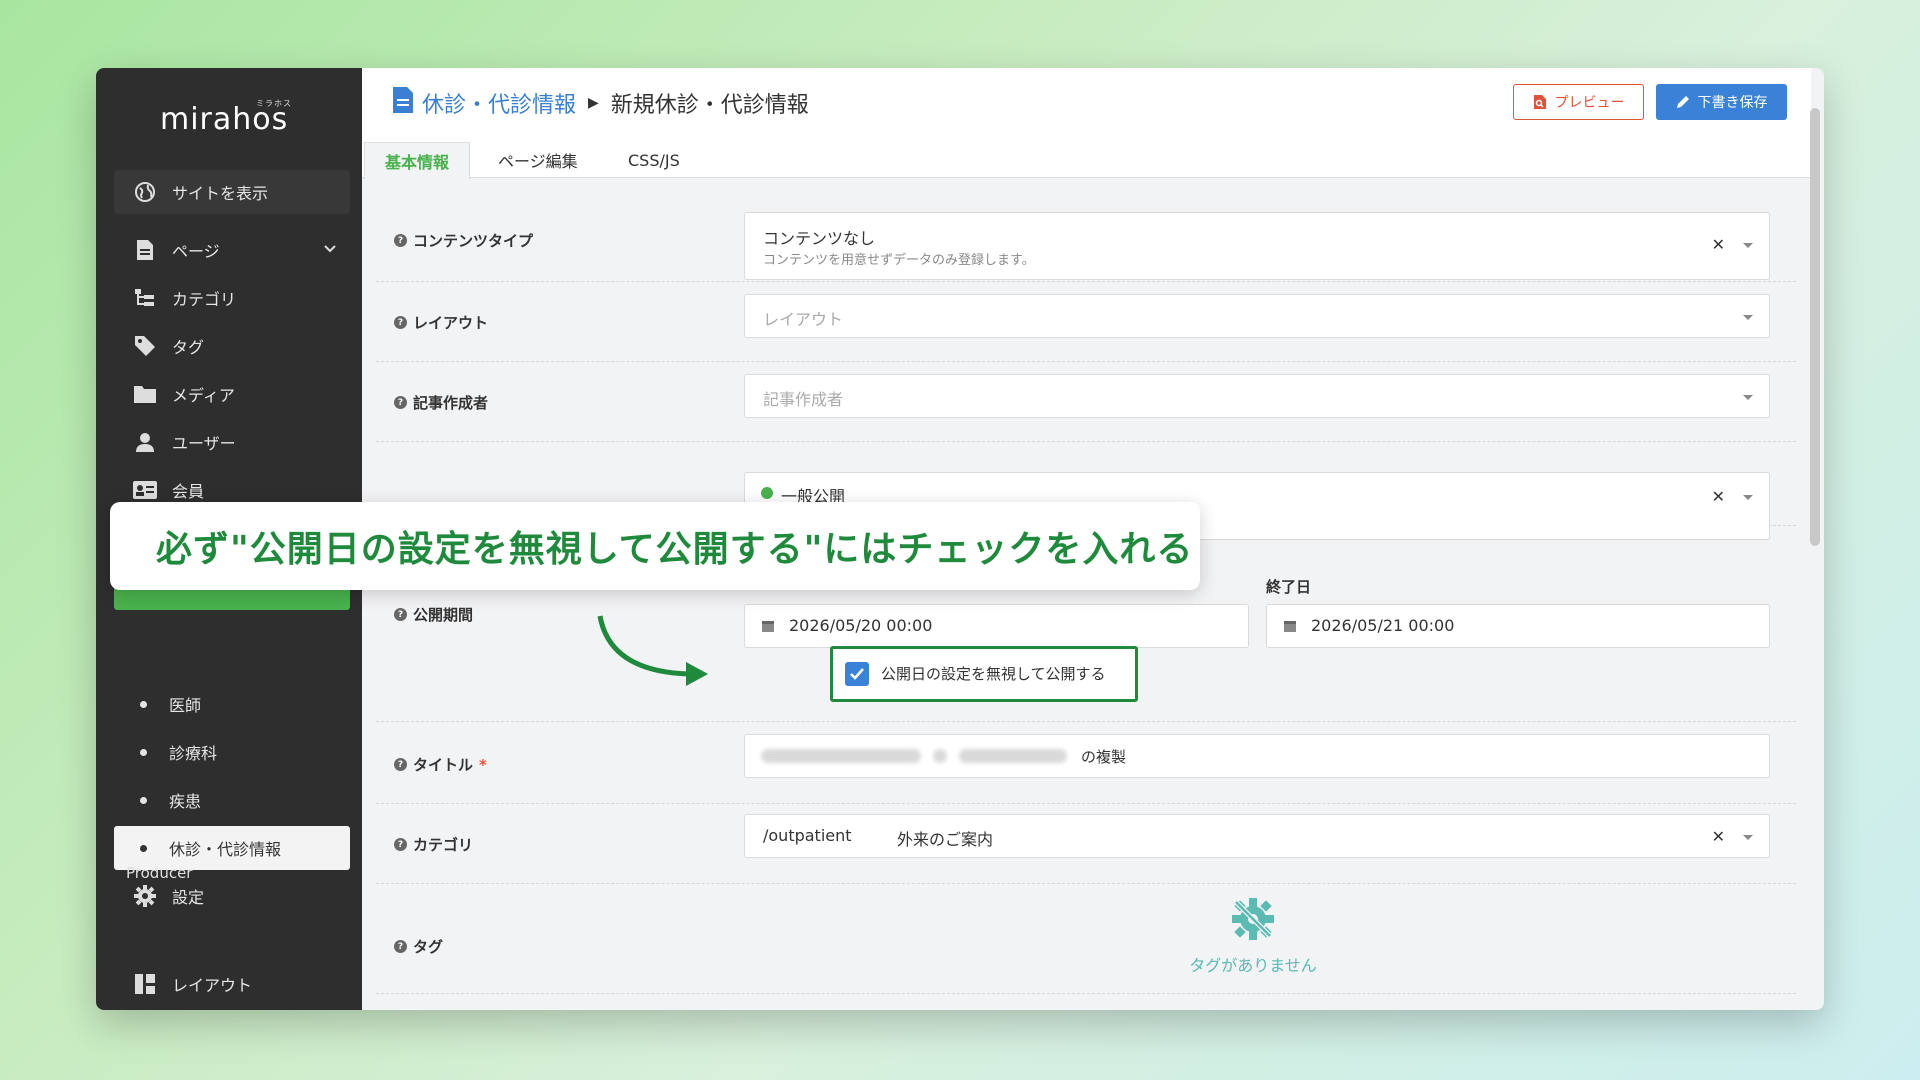 The width and height of the screenshot is (1920, 1080). What do you see at coordinates (159, 873) in the screenshot?
I see `sidebar-section-producer: Producer` at bounding box center [159, 873].